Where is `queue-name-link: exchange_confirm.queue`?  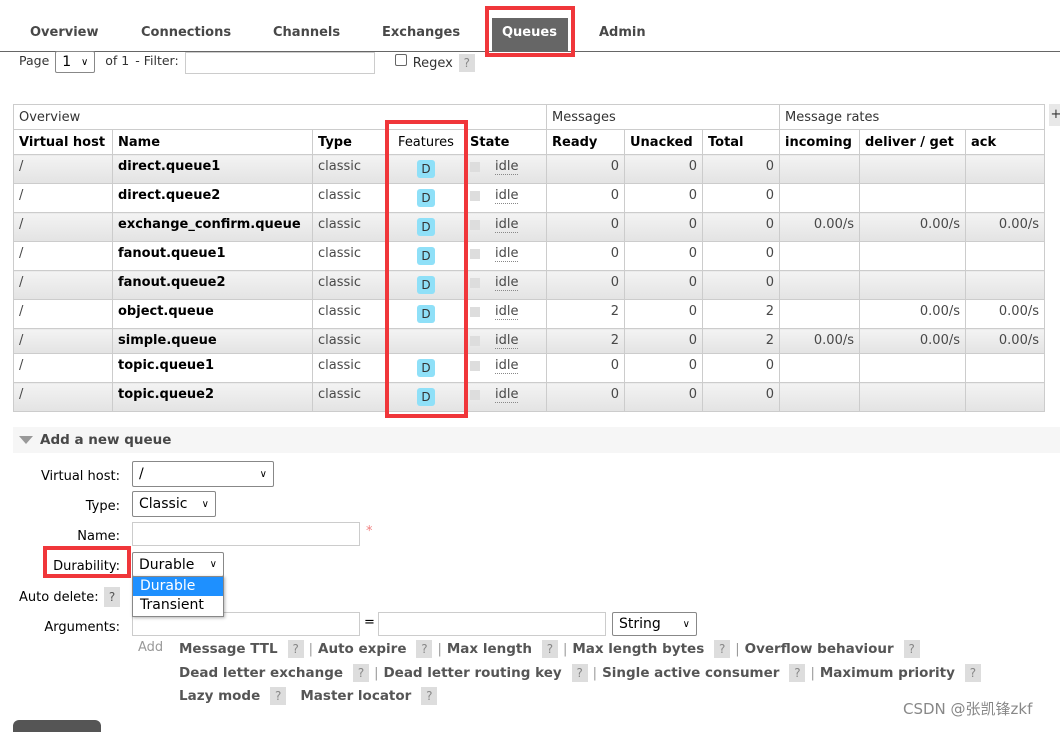 queue-name-link: exchange_confirm.queue is located at coordinates (209, 224).